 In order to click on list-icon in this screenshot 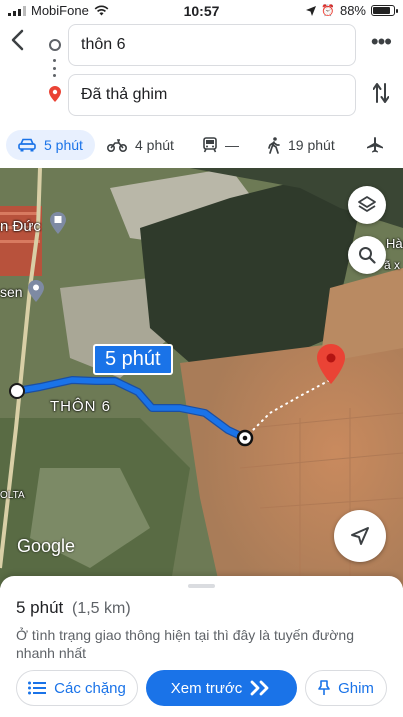, I will do `click(37, 688)`.